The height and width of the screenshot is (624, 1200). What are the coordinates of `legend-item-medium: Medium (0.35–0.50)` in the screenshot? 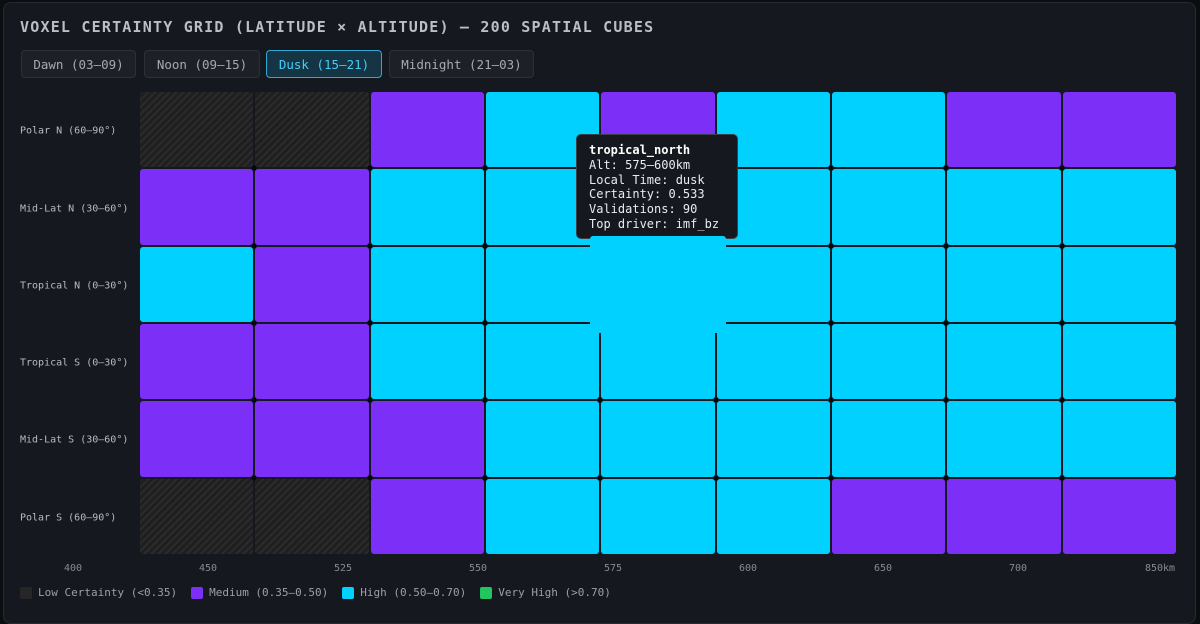 It's located at (259, 592).